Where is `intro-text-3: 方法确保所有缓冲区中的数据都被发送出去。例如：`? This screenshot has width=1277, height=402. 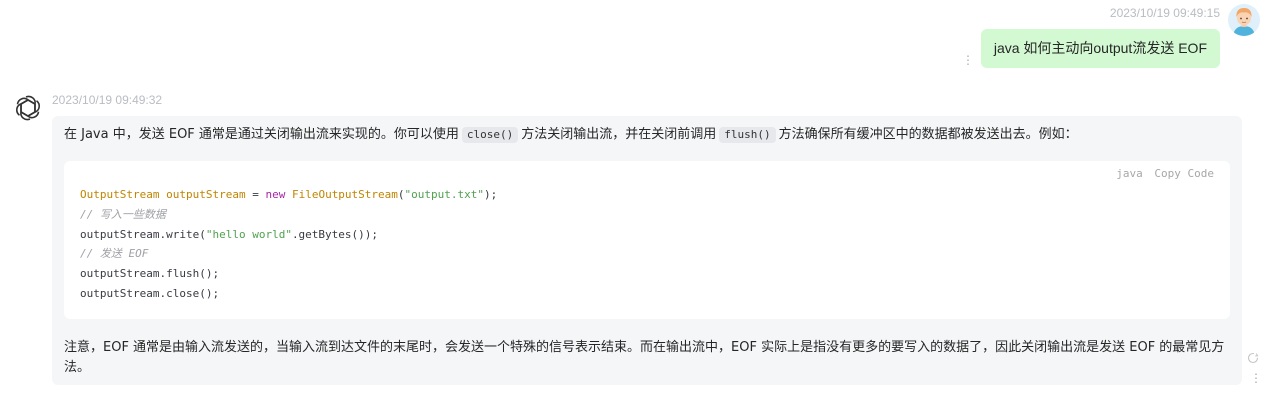
intro-text-3: 方法确保所有缓冲区中的数据都被发送出去。例如： is located at coordinates (928, 134).